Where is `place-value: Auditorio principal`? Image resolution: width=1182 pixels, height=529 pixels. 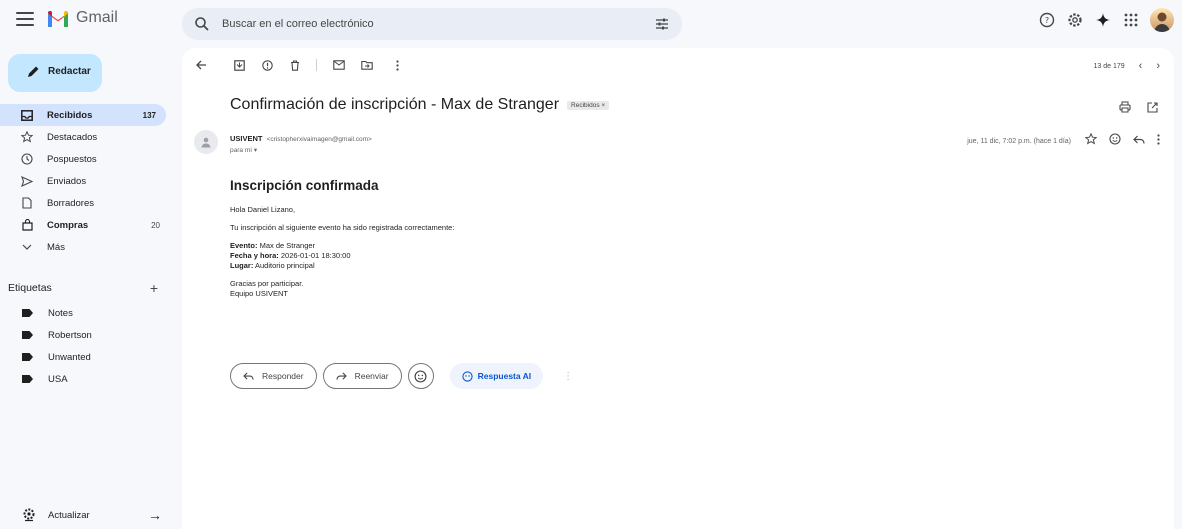 place-value: Auditorio principal is located at coordinates (284, 265).